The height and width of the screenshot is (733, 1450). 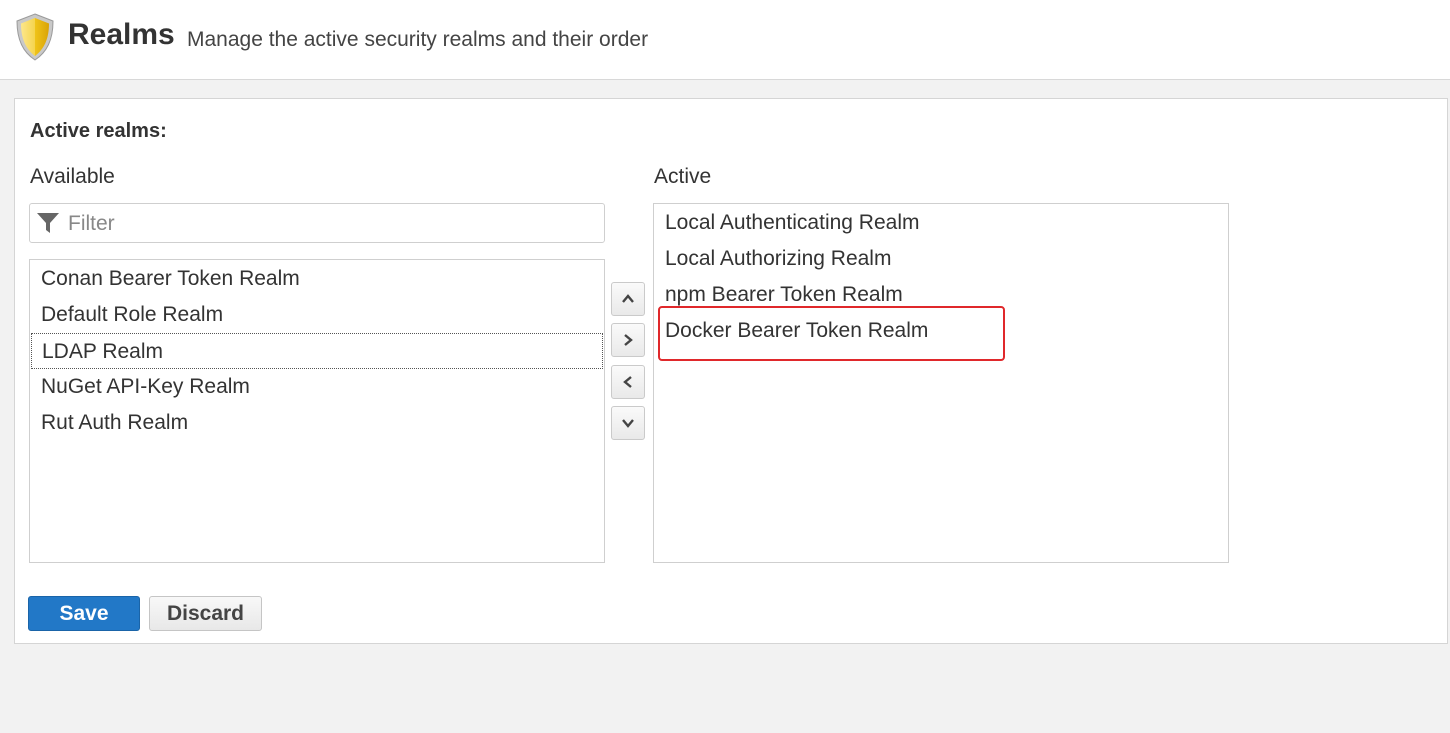 I want to click on save-button: Save, so click(x=84, y=613).